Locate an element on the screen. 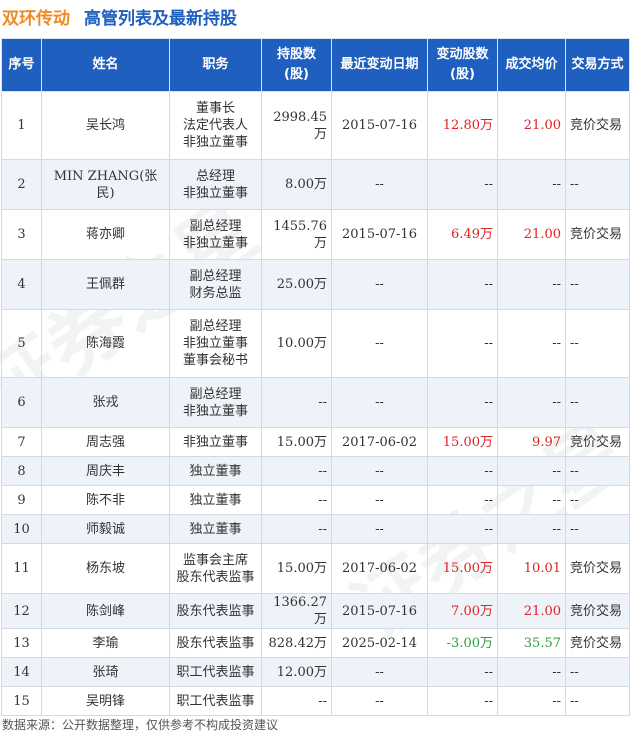 This screenshot has height=735, width=631. position-line: 职工代表监事 is located at coordinates (215, 672).